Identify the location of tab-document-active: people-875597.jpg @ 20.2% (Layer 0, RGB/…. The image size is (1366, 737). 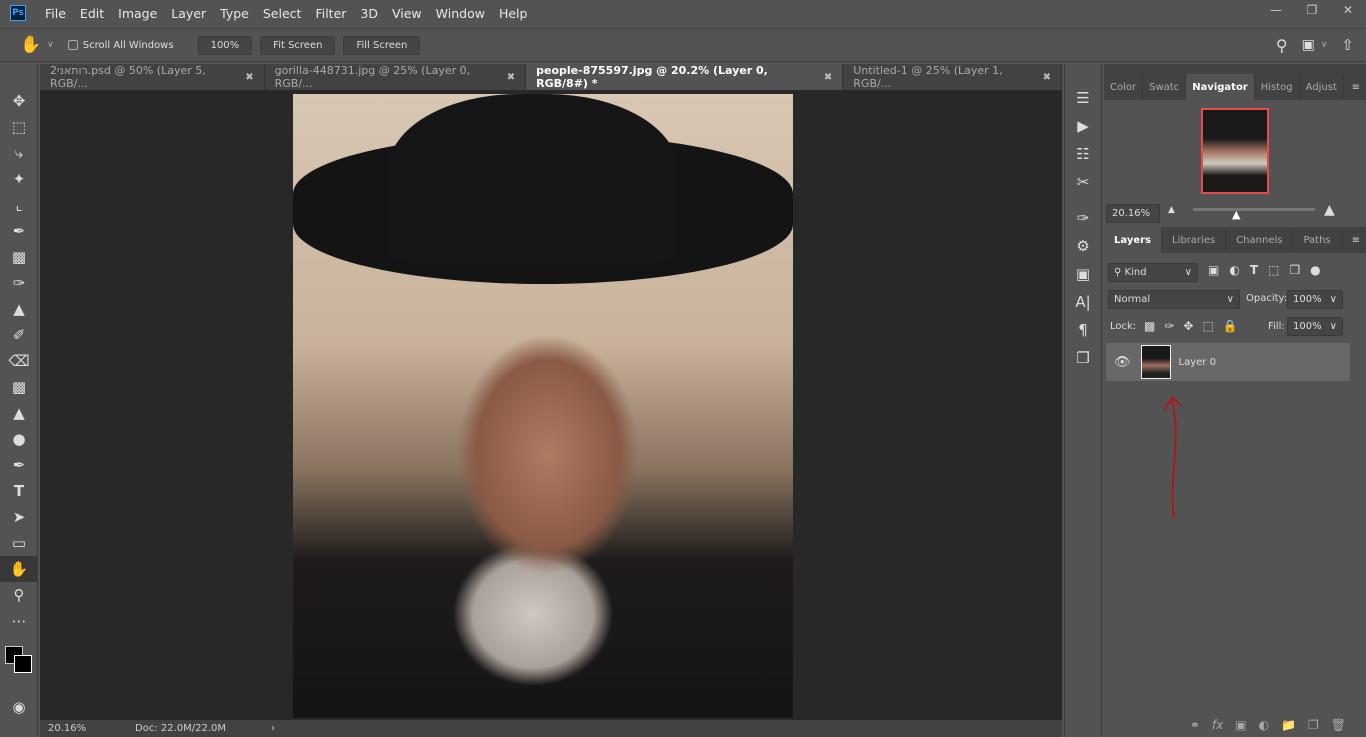
(685, 77).